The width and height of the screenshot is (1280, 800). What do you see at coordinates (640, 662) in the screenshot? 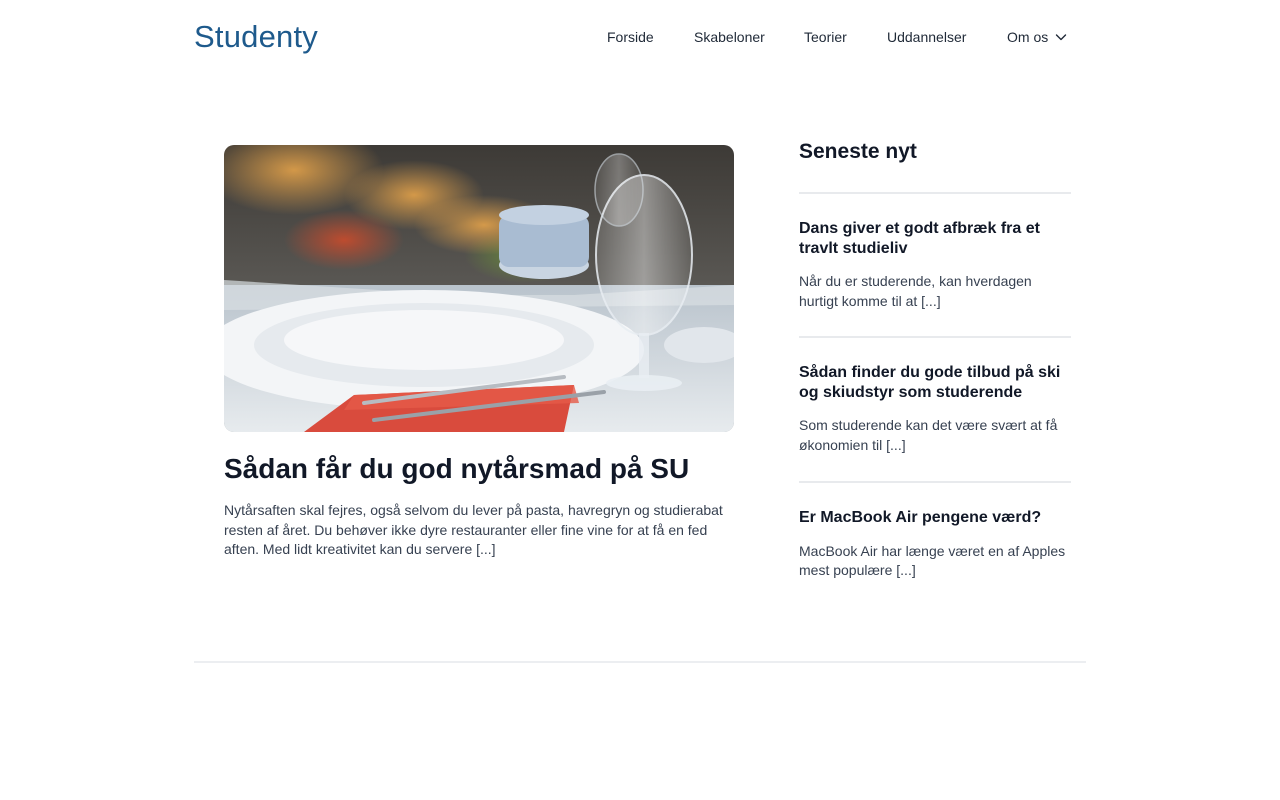
I see `footer-divider` at bounding box center [640, 662].